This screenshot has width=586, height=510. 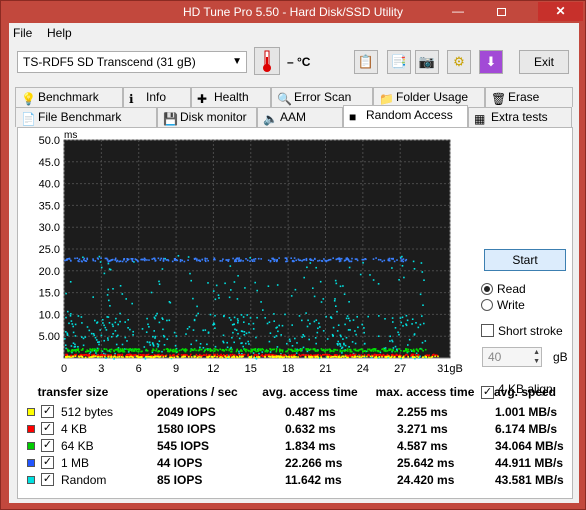 What do you see at coordinates (560, 11) in the screenshot?
I see `close-icon: ✕` at bounding box center [560, 11].